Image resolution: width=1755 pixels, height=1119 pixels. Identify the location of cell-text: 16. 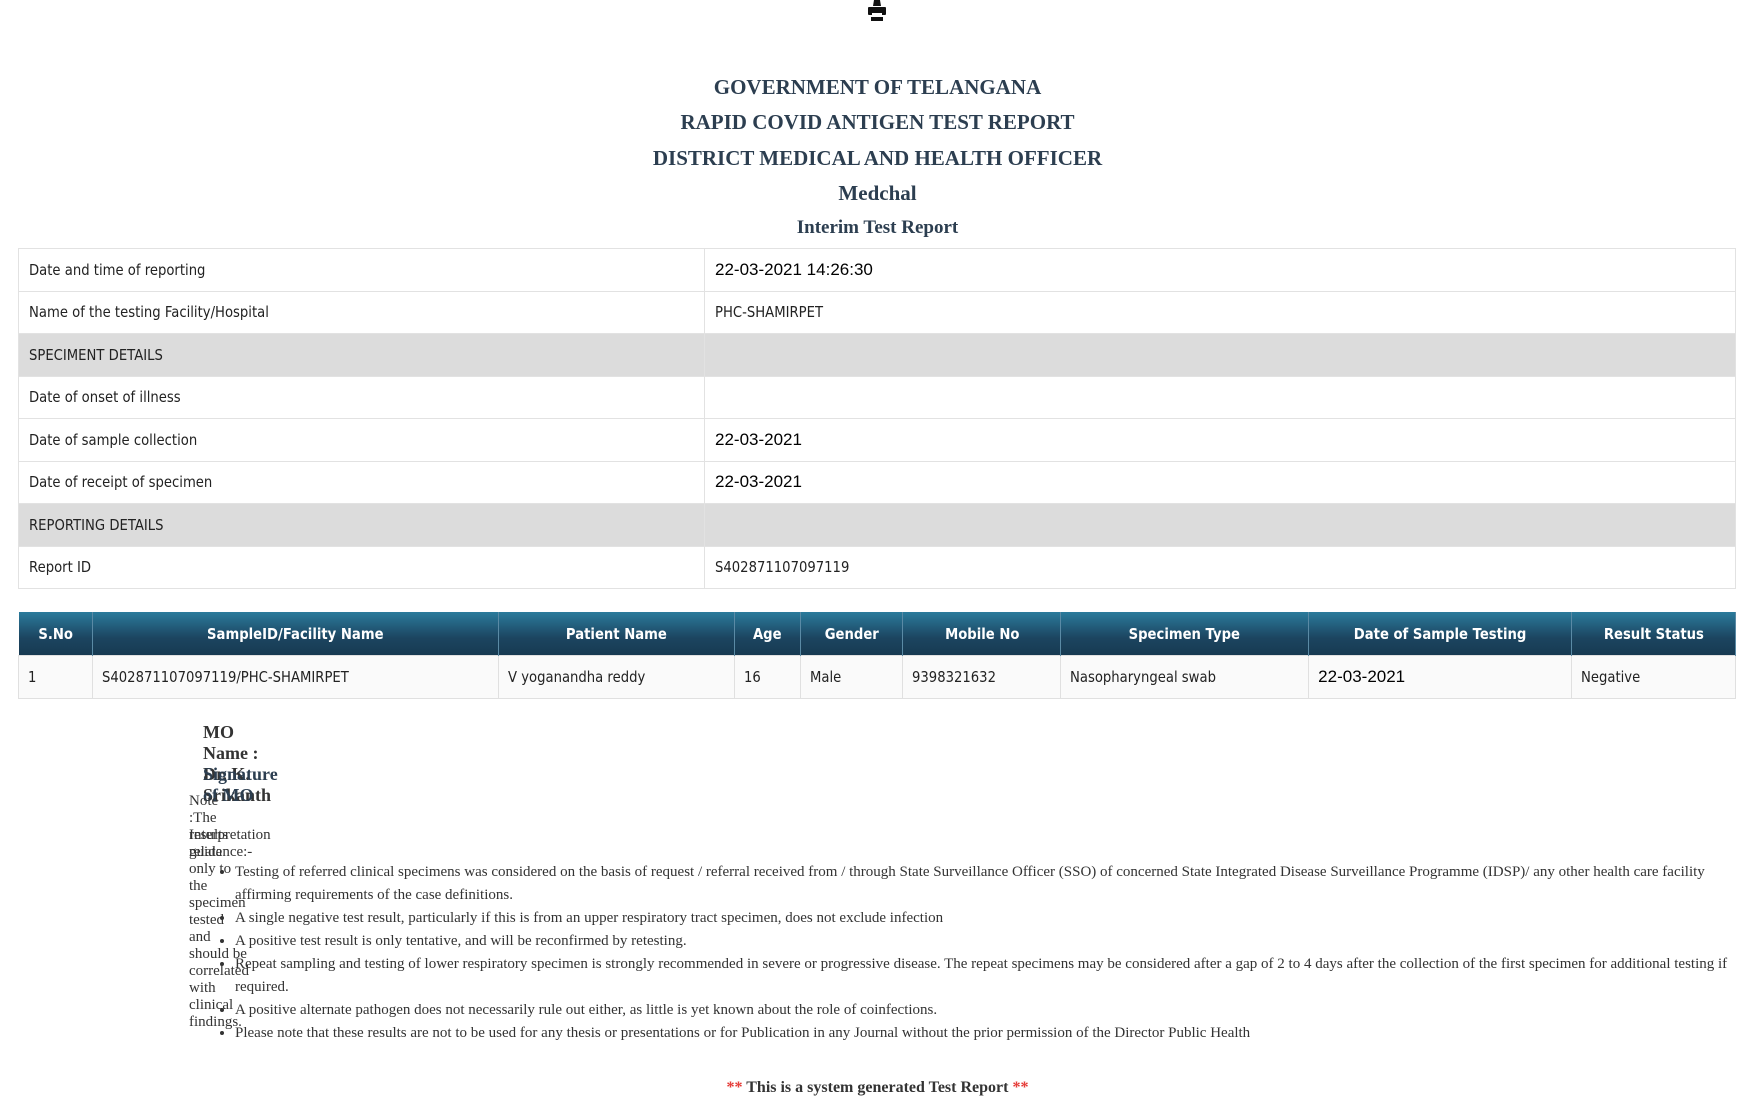
(752, 677).